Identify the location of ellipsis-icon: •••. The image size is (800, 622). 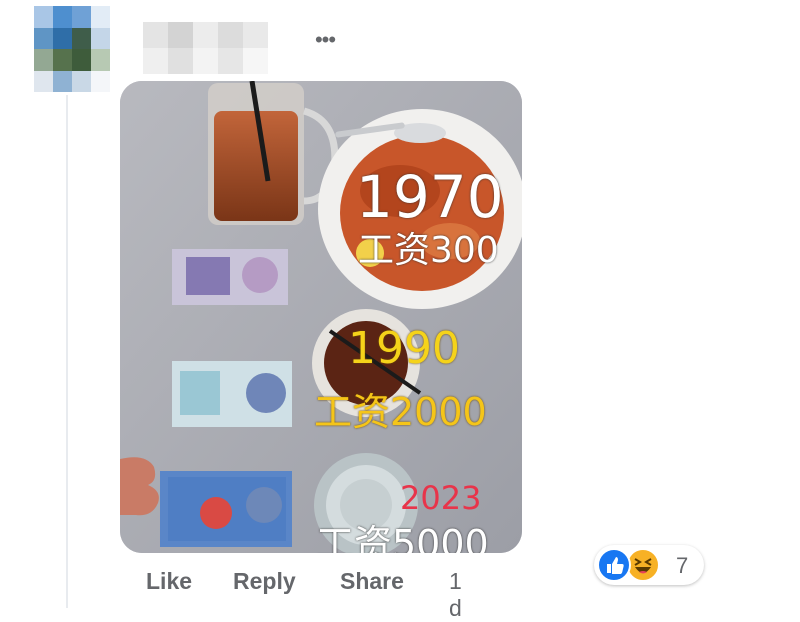
(325, 39).